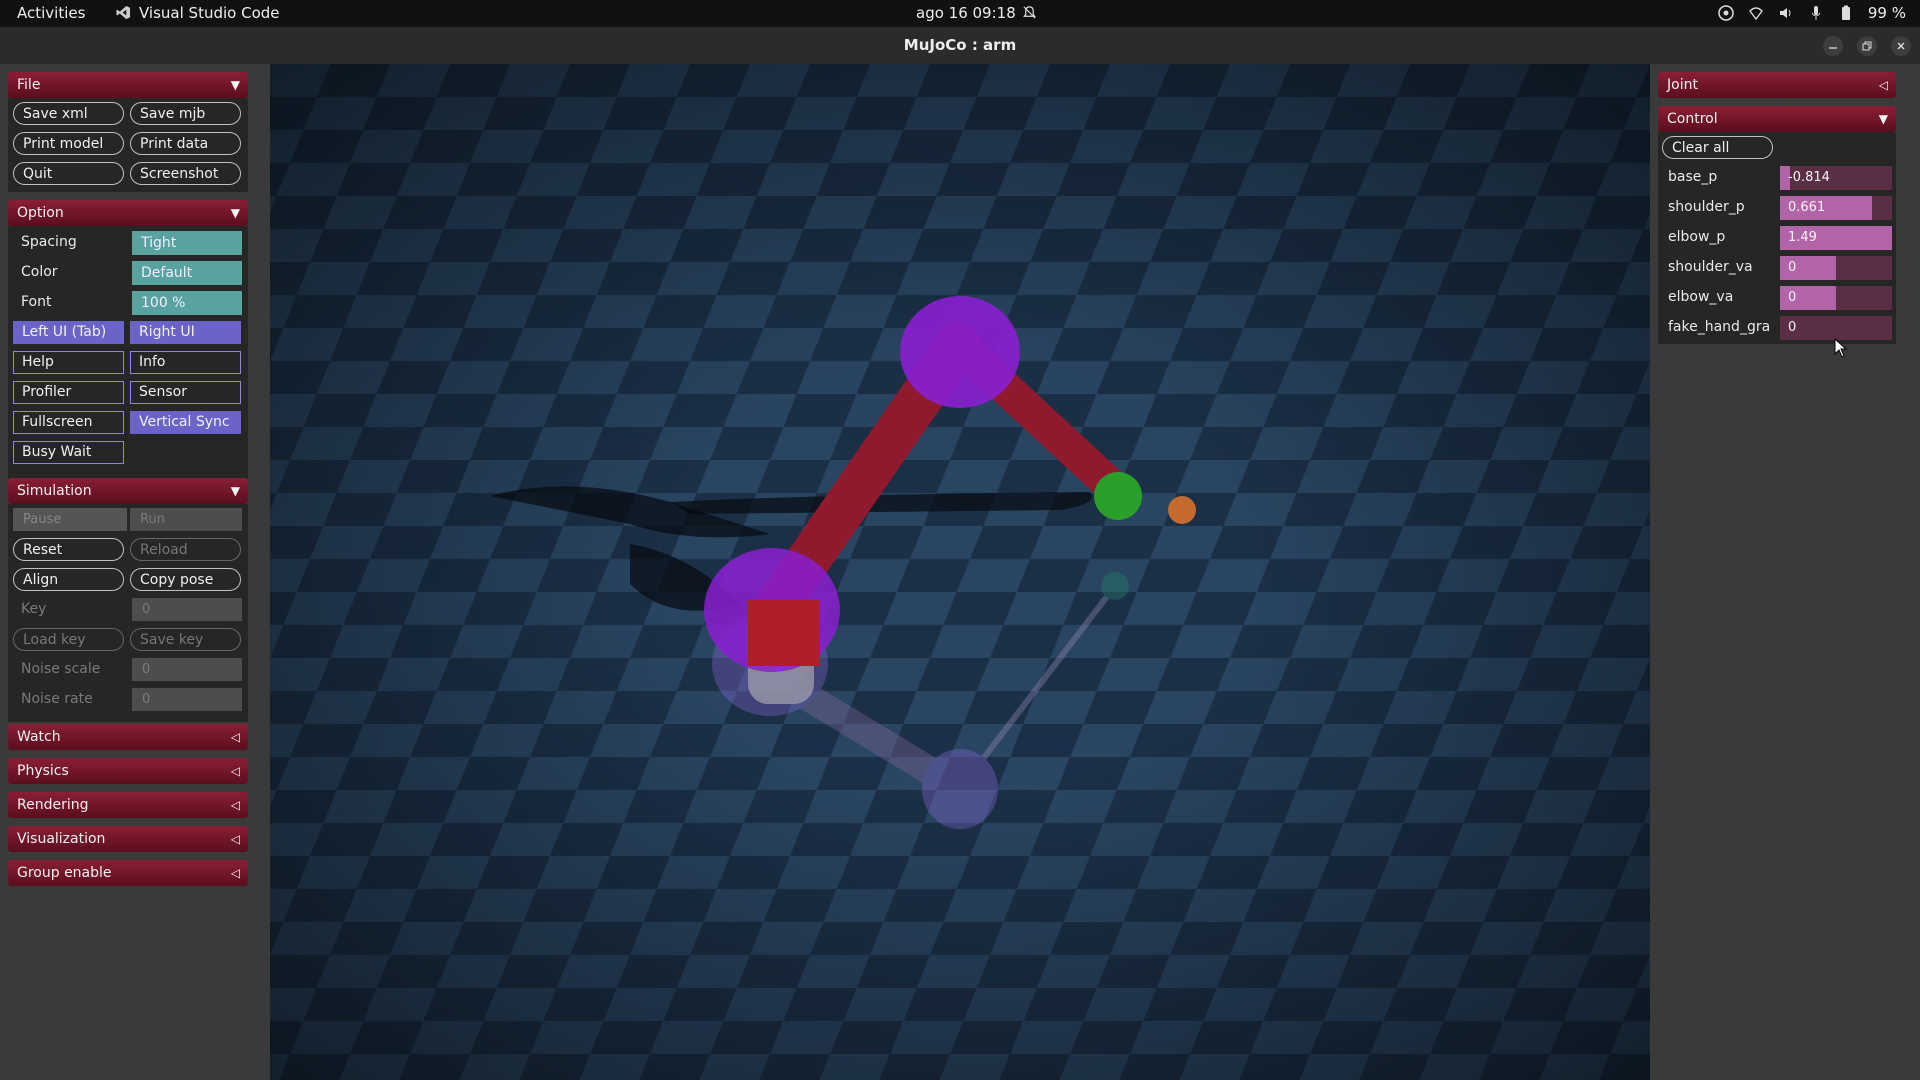  What do you see at coordinates (187, 699) in the screenshot?
I see `noise-rate-field: 0` at bounding box center [187, 699].